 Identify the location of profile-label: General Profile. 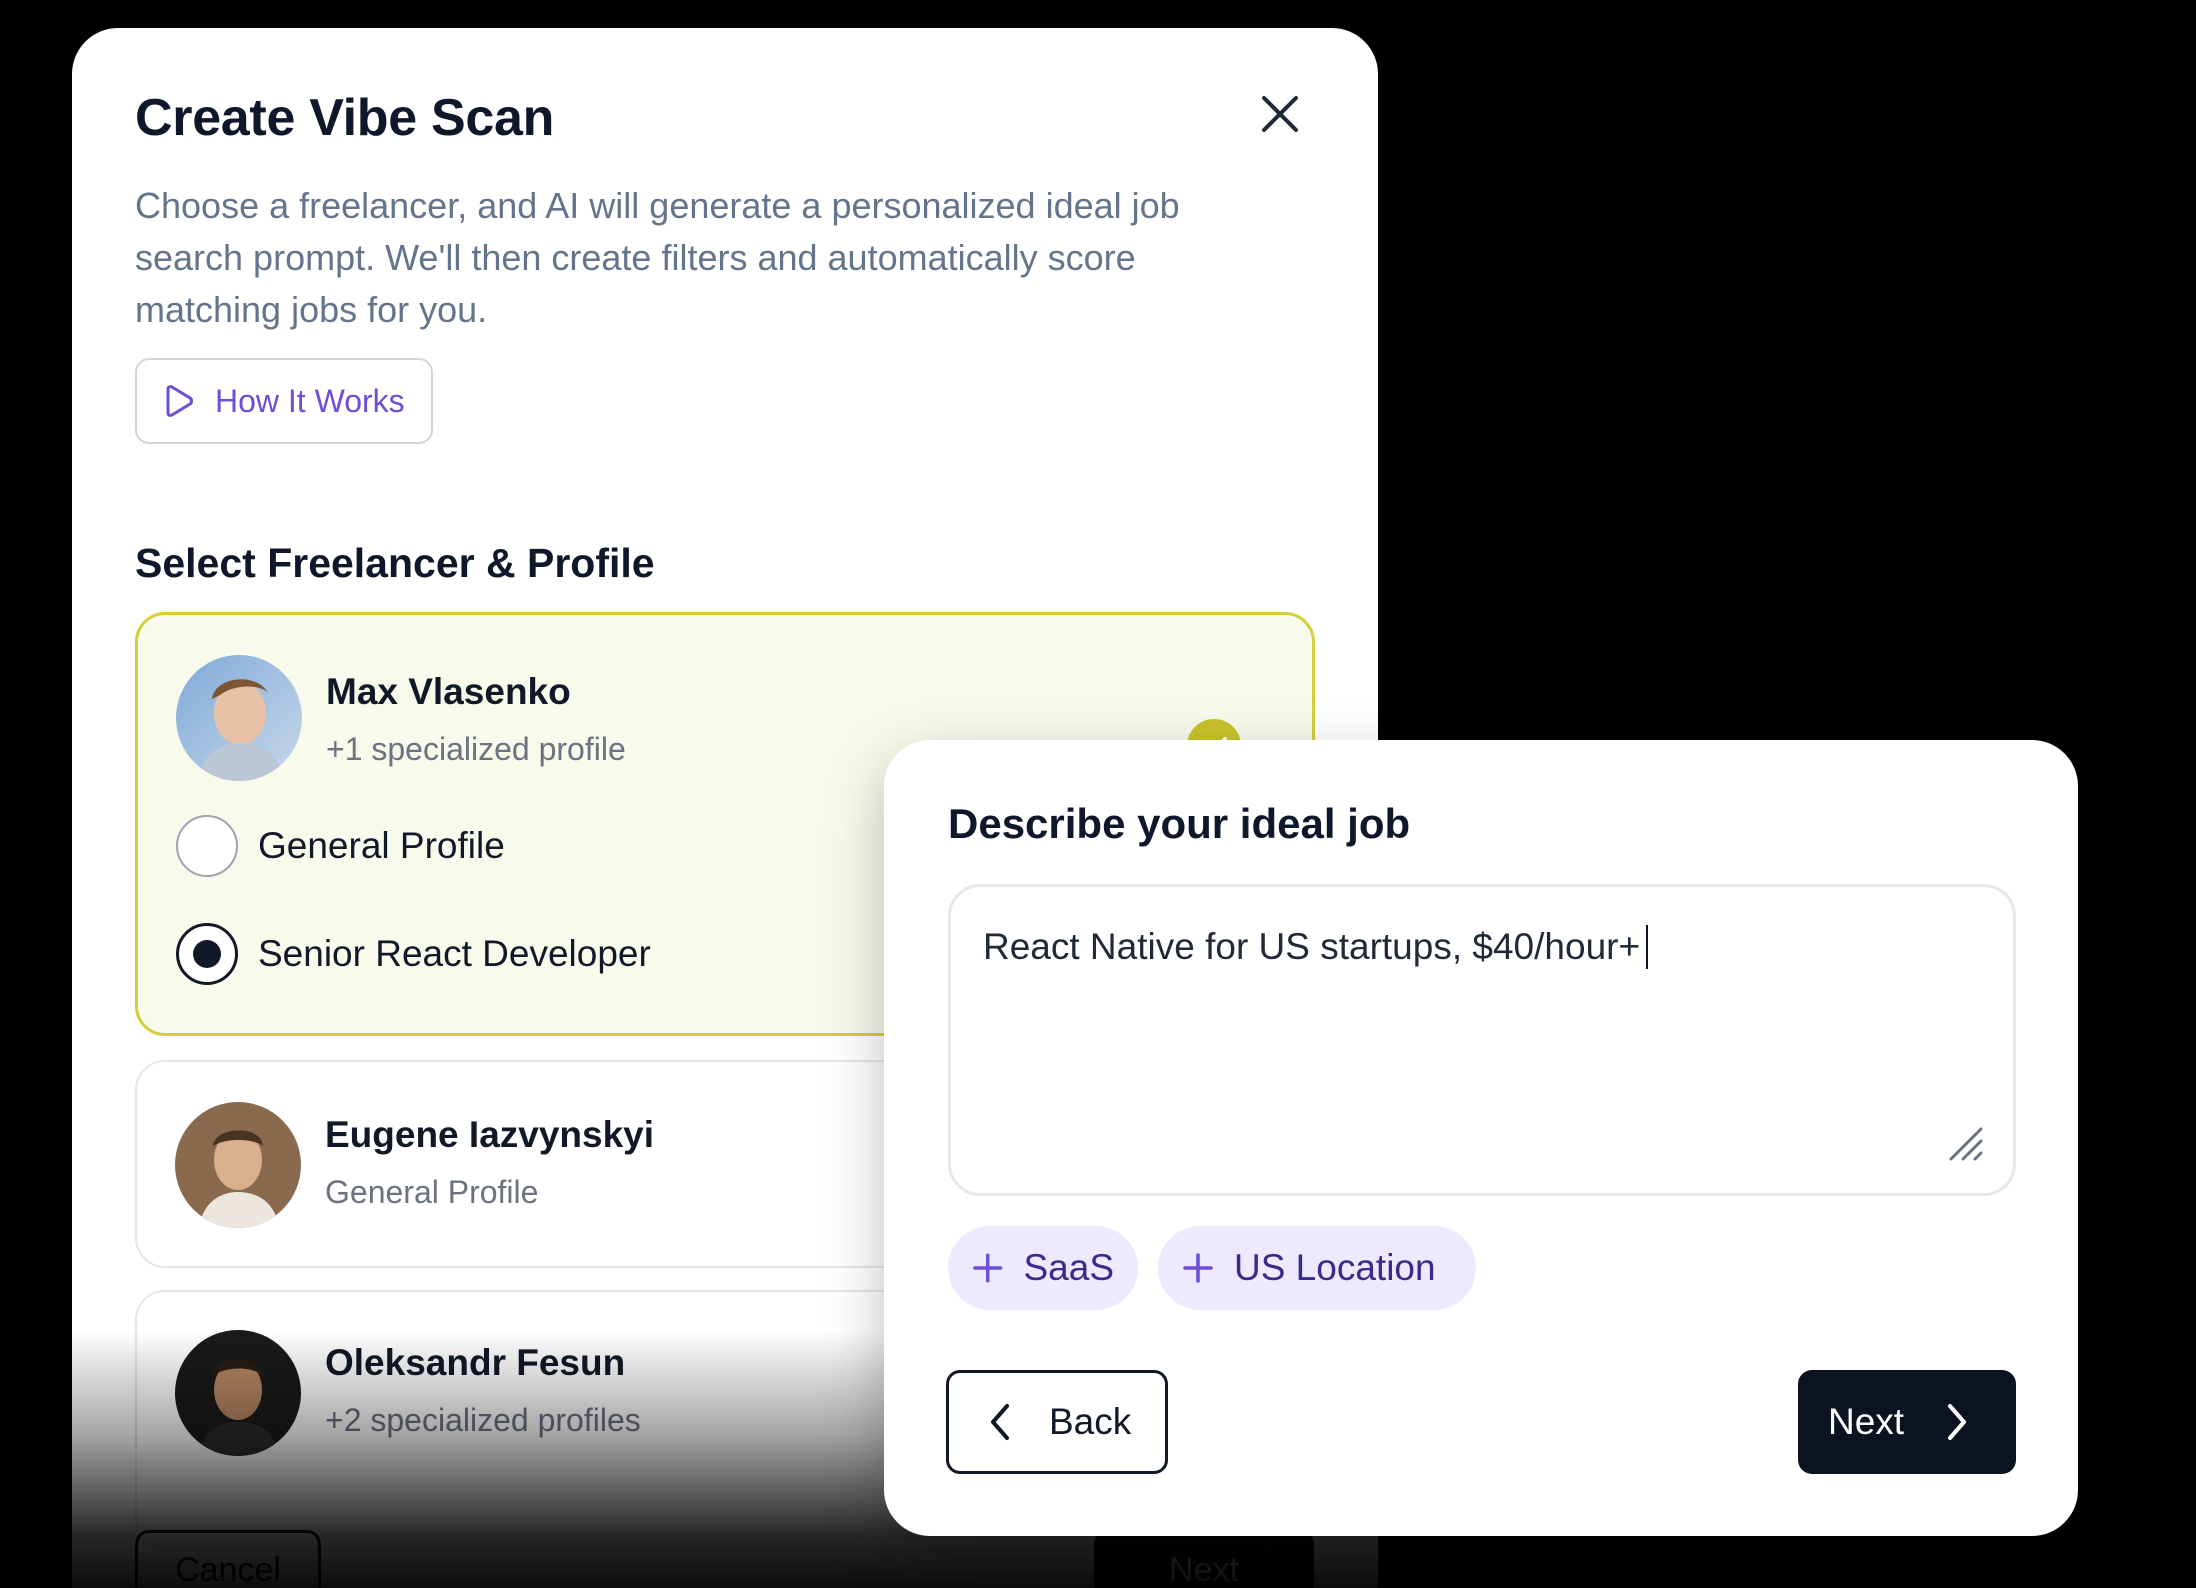
(381, 845).